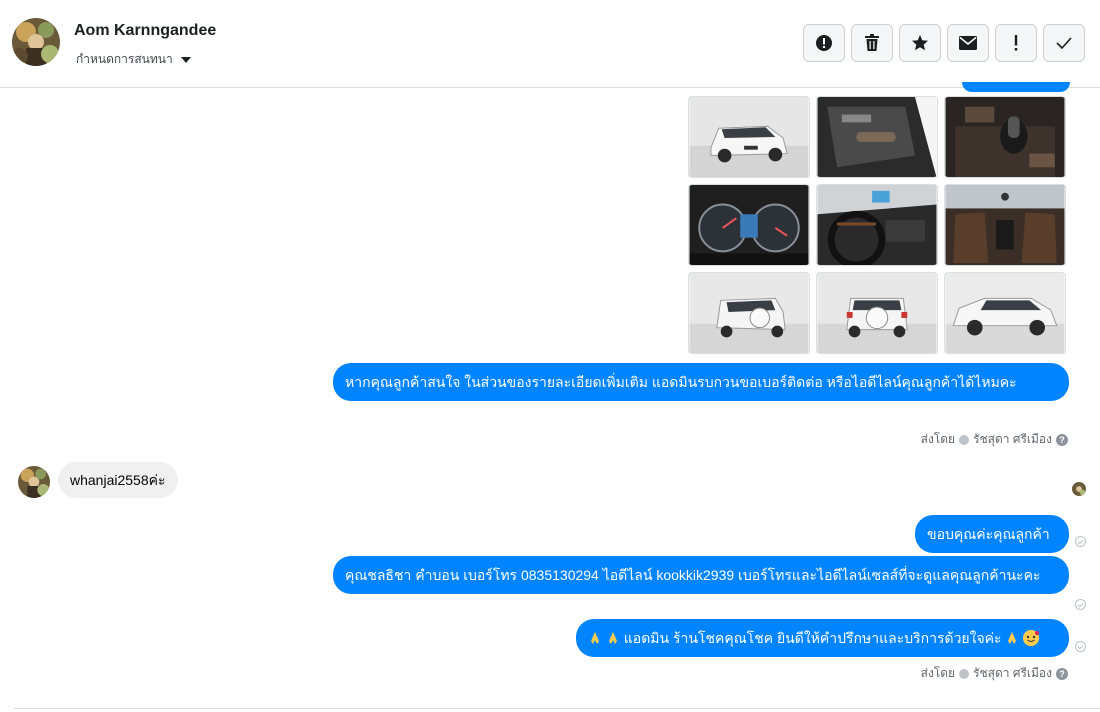 The image size is (1100, 712). I want to click on message-incoming-line-id: whanjai2558ค่ะ, so click(118, 480).